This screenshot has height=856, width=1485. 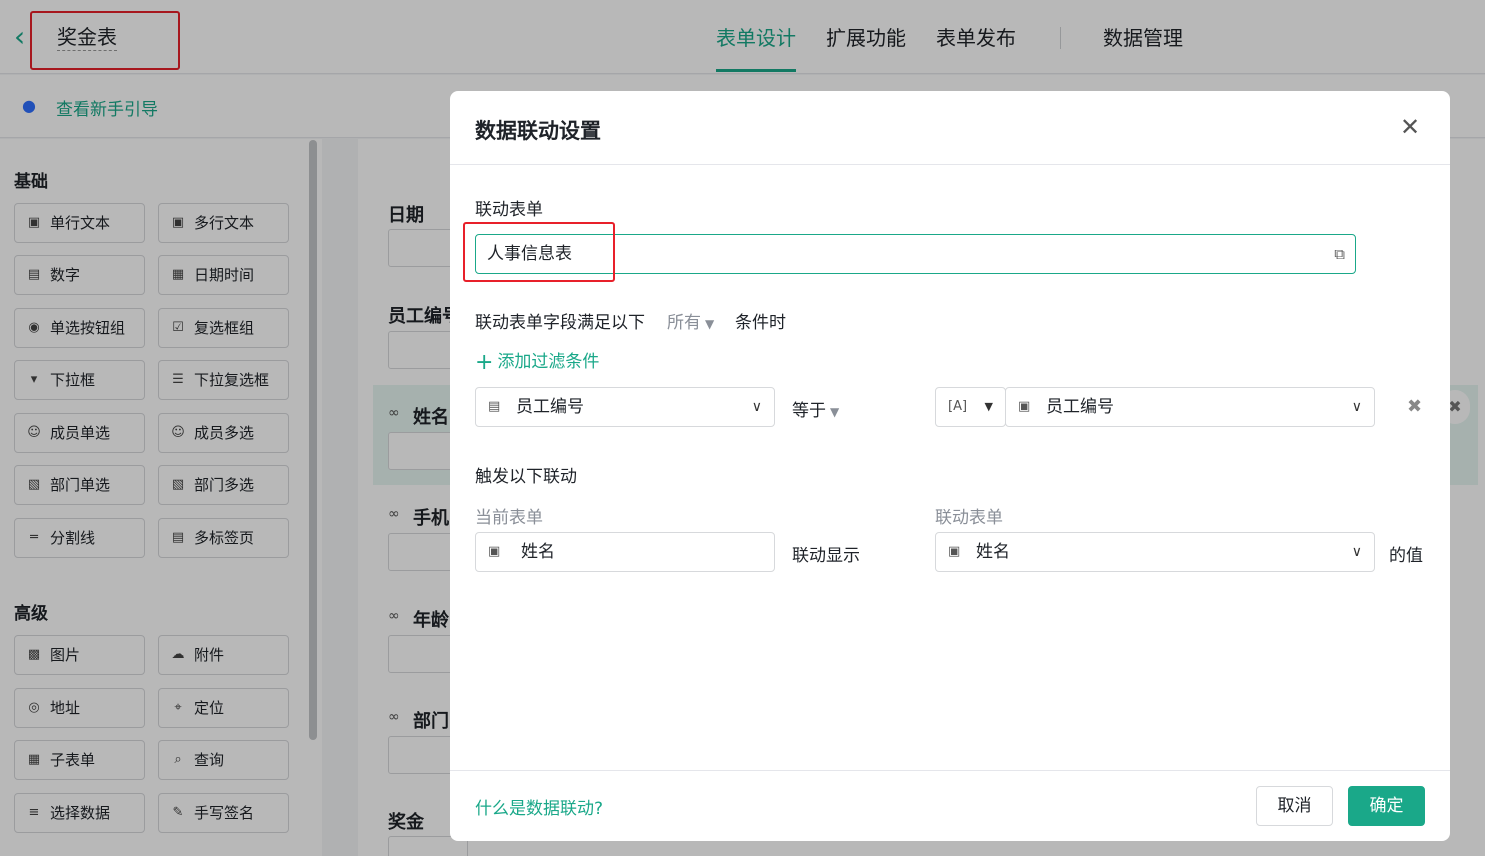 I want to click on linked-field-value: 姓名, so click(x=993, y=552).